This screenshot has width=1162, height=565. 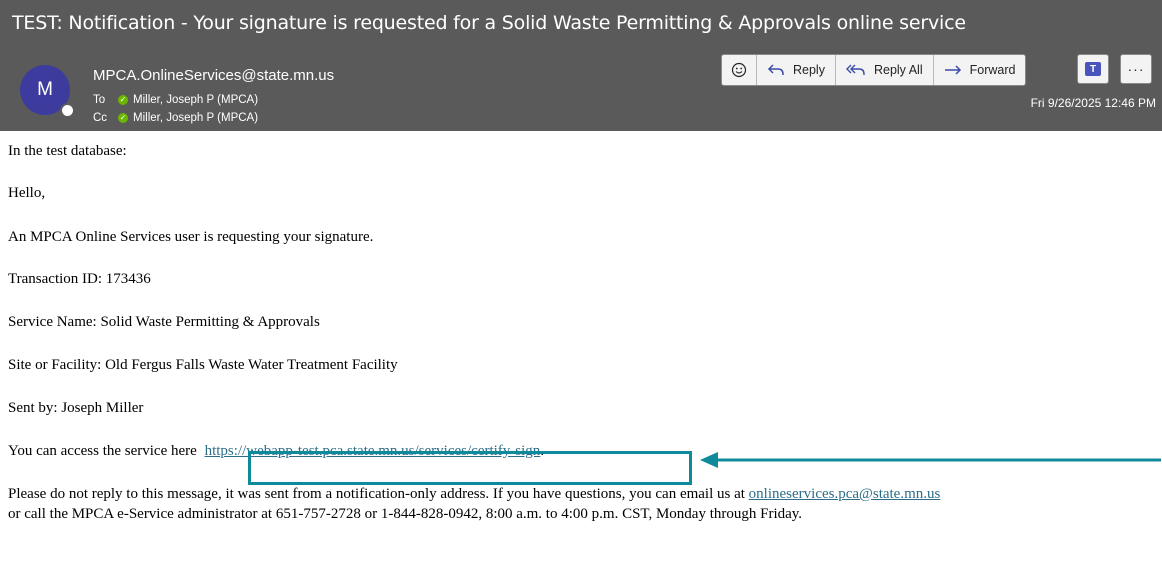 What do you see at coordinates (79, 279) in the screenshot?
I see `body-line-transaction-id: Transaction ID: 173436` at bounding box center [79, 279].